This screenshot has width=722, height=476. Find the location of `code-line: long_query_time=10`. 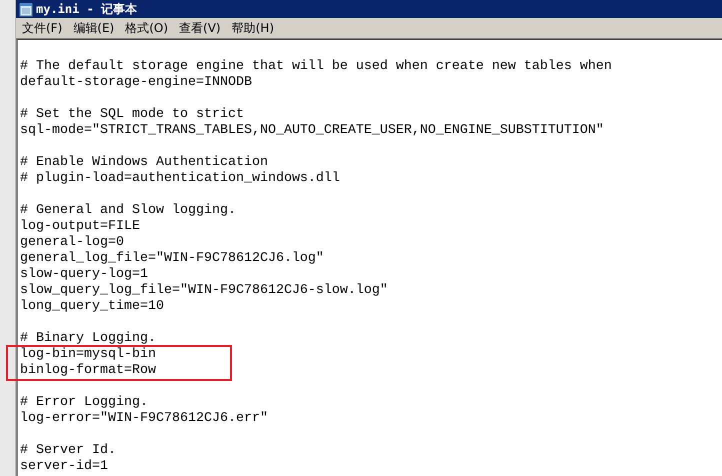

code-line: long_query_time=10 is located at coordinates (92, 306).